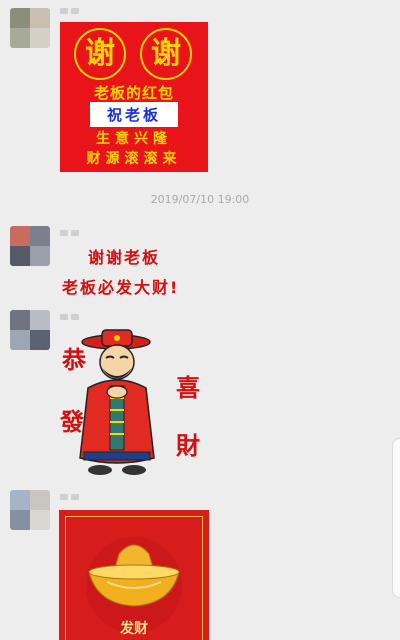 This screenshot has height=640, width=400. Describe the element at coordinates (200, 199) in the screenshot. I see `message-timestamp: 2019/07/10 19:00` at that location.